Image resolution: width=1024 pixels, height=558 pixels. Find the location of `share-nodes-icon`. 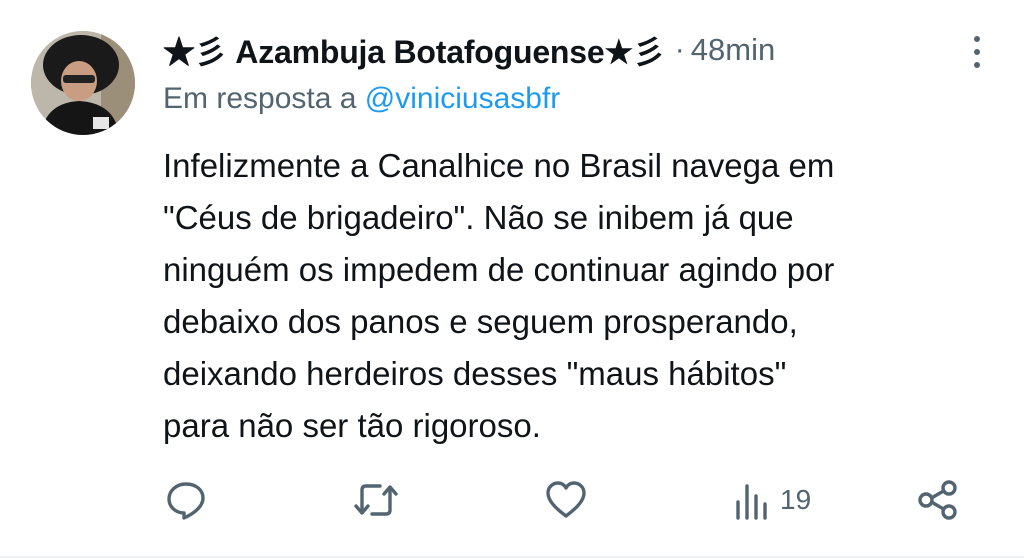

share-nodes-icon is located at coordinates (937, 500).